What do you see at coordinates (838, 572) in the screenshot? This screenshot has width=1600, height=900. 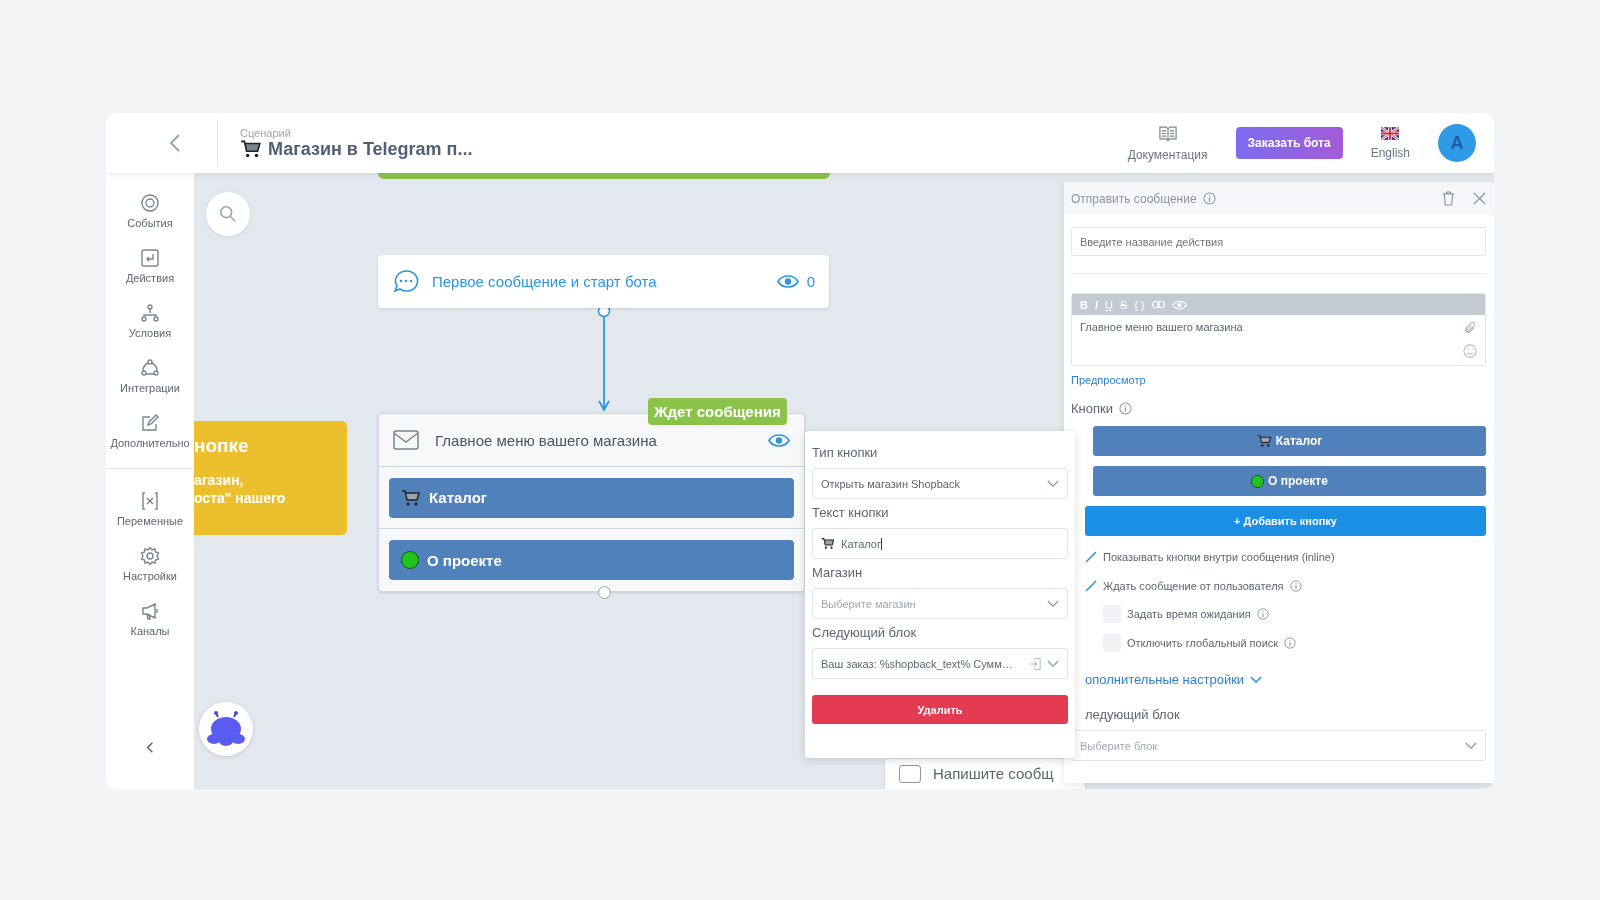 I see `field-label: Магазин` at bounding box center [838, 572].